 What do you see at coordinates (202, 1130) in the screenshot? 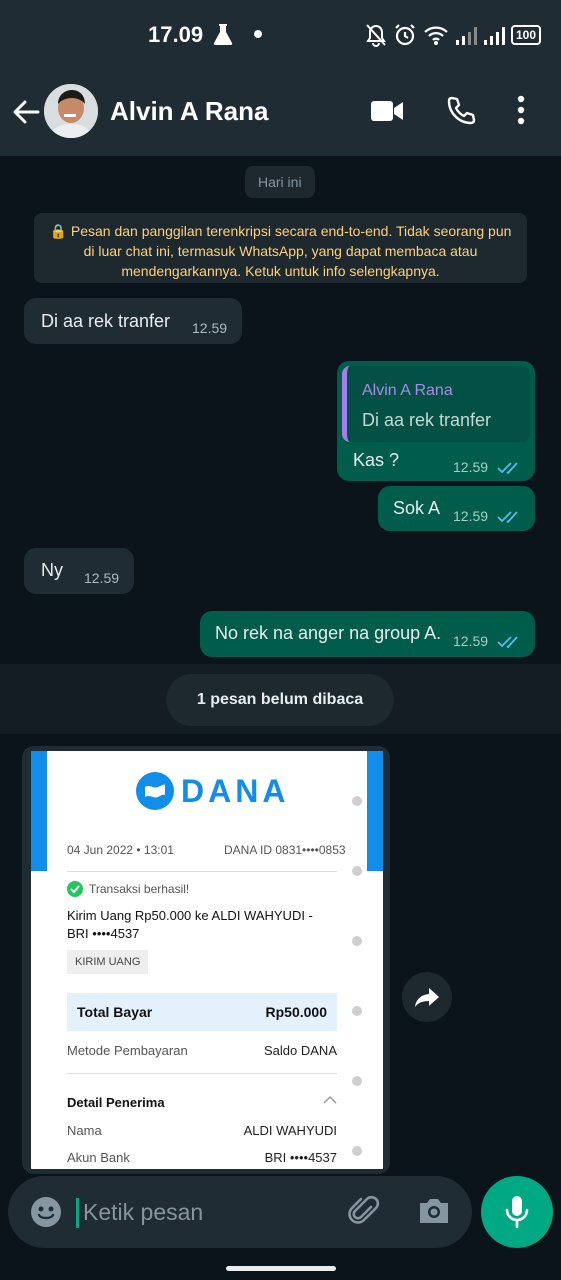
I see `recipient-name-row: Nama ALDI WAHYUDI` at bounding box center [202, 1130].